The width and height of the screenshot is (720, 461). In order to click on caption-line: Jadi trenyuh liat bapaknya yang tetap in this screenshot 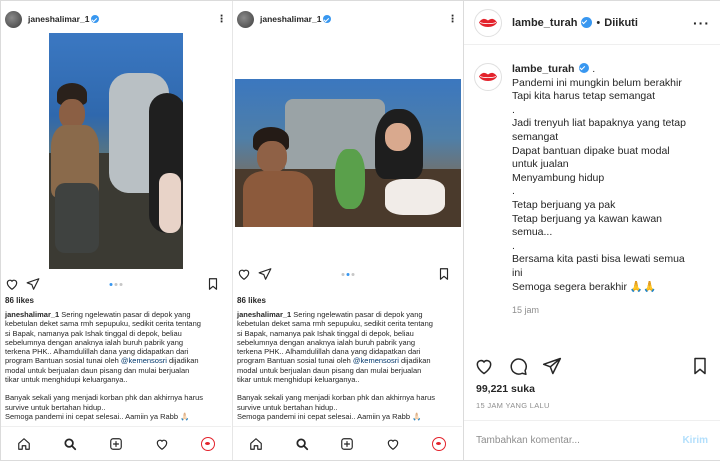, I will do `click(599, 123)`.